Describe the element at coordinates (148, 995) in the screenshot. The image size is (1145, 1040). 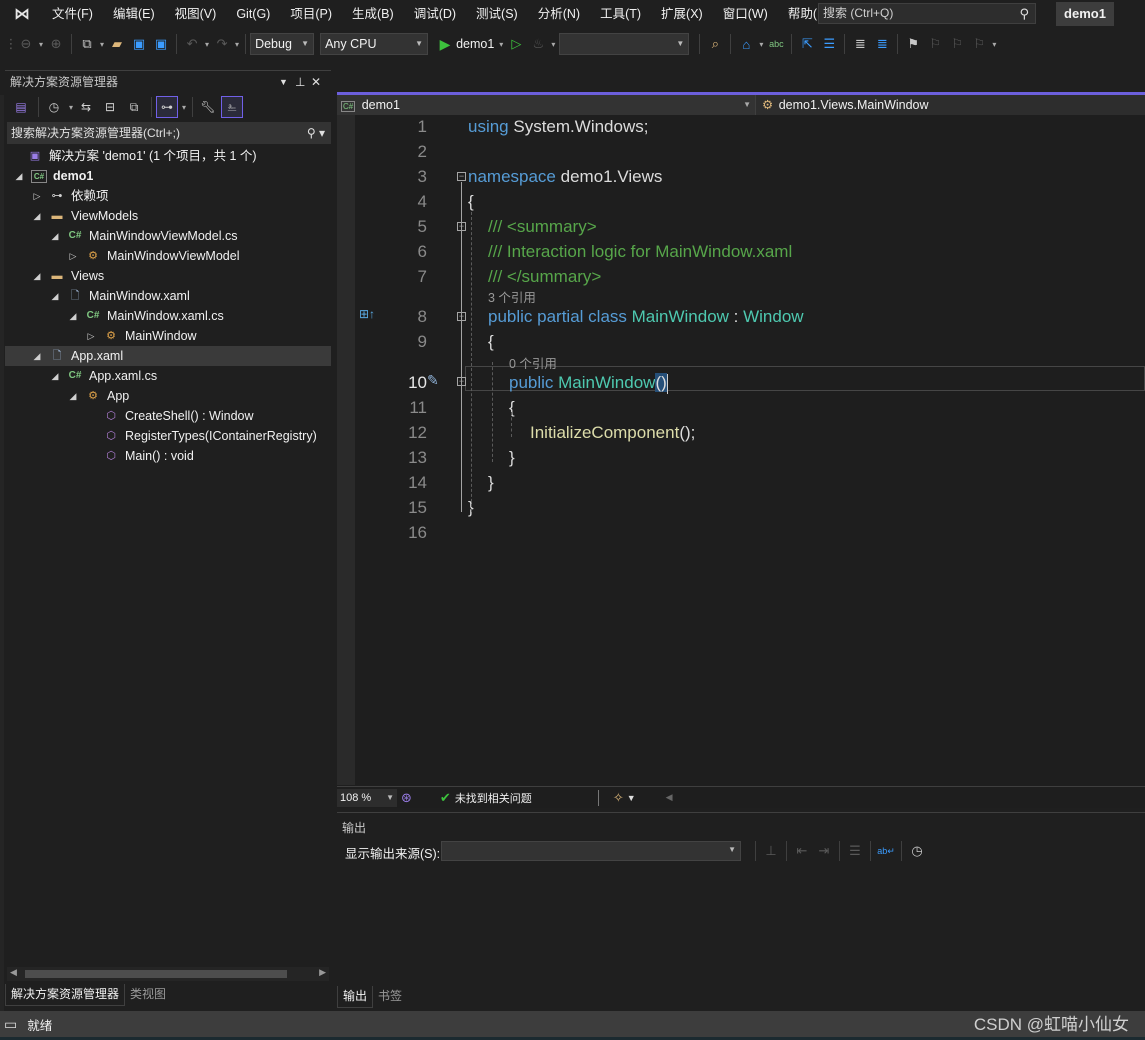
I see `tab-class-view: 类视图` at that location.